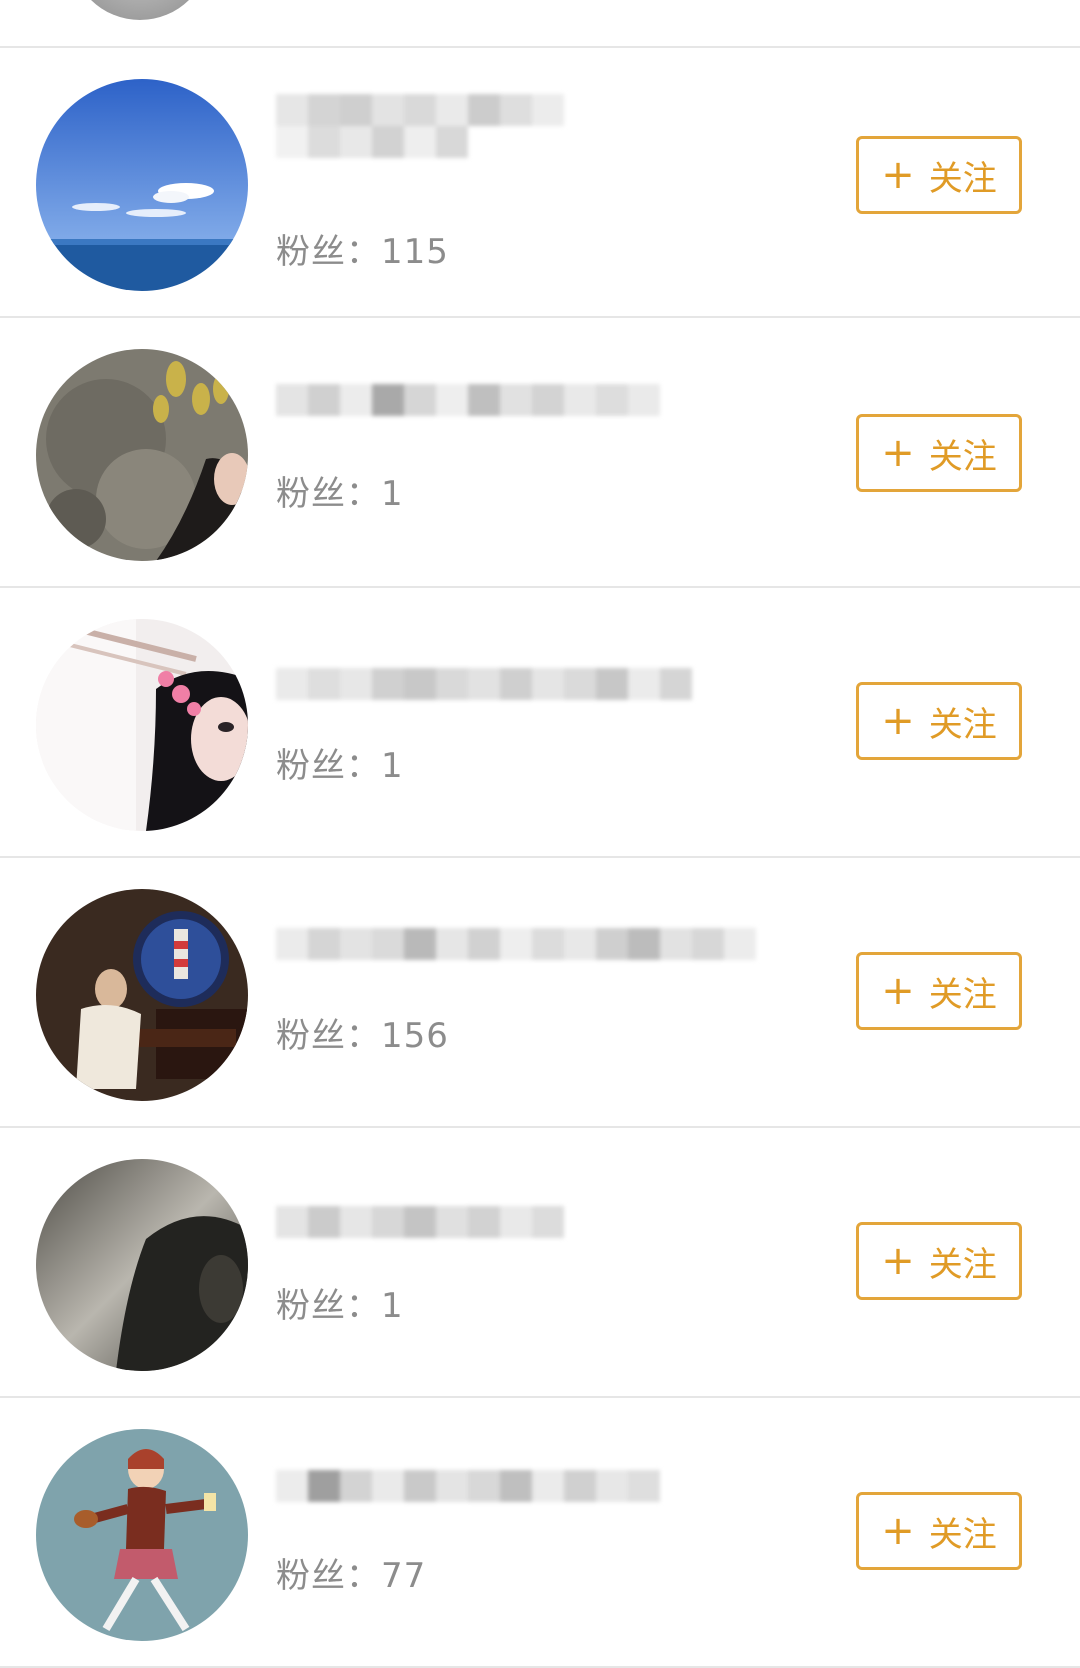 The height and width of the screenshot is (1668, 1080). I want to click on avatar-pianist-image, so click(142, 995).